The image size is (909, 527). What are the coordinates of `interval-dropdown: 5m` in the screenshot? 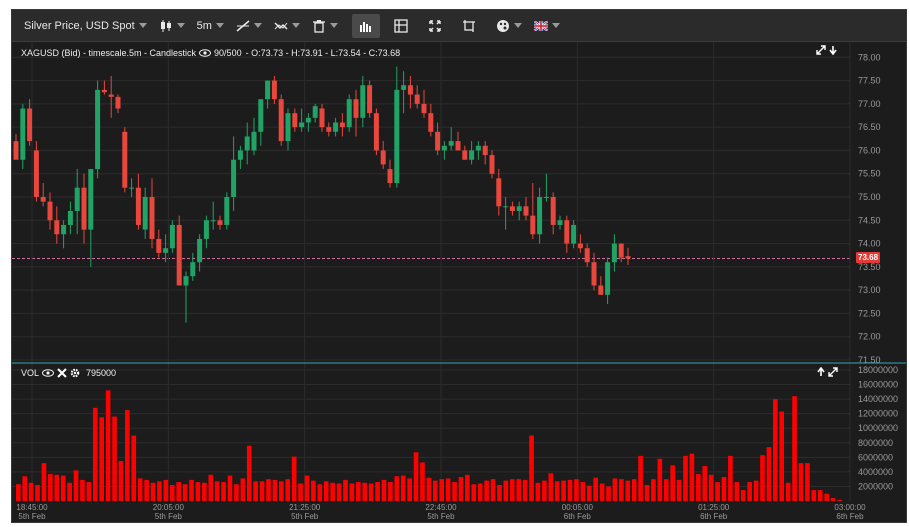 It's located at (210, 26).